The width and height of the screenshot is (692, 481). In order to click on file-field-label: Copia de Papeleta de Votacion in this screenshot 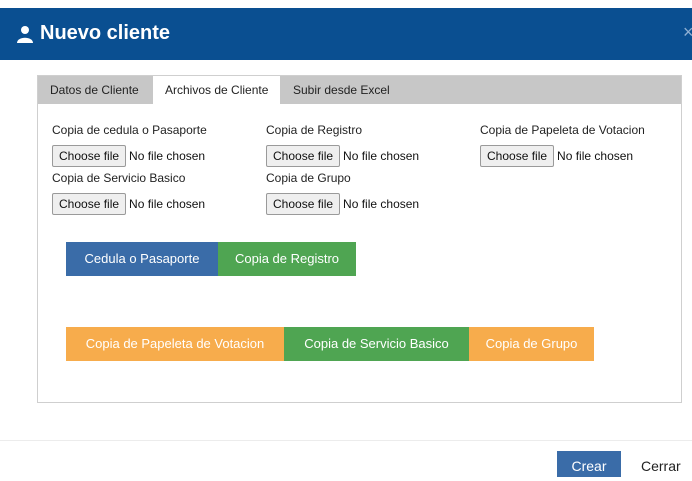, I will do `click(562, 130)`.